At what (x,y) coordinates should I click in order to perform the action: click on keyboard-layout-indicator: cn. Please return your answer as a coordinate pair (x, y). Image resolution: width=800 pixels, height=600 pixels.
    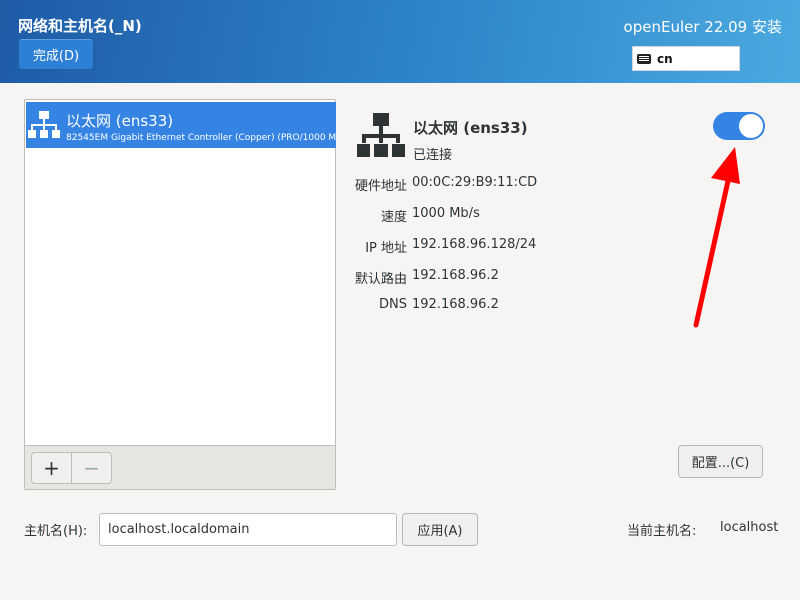
    Looking at the image, I should click on (686, 58).